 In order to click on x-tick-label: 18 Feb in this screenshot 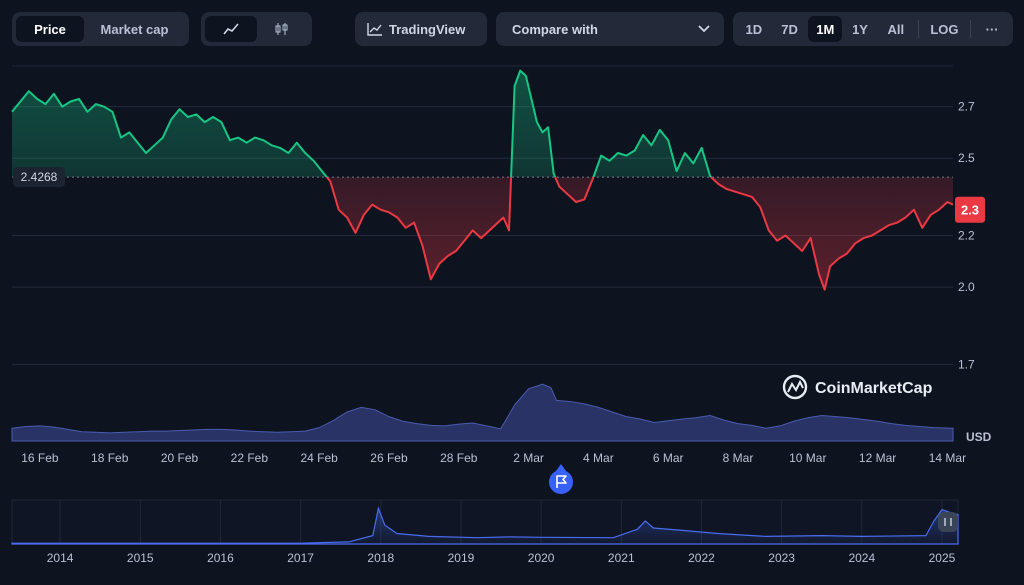, I will do `click(110, 458)`.